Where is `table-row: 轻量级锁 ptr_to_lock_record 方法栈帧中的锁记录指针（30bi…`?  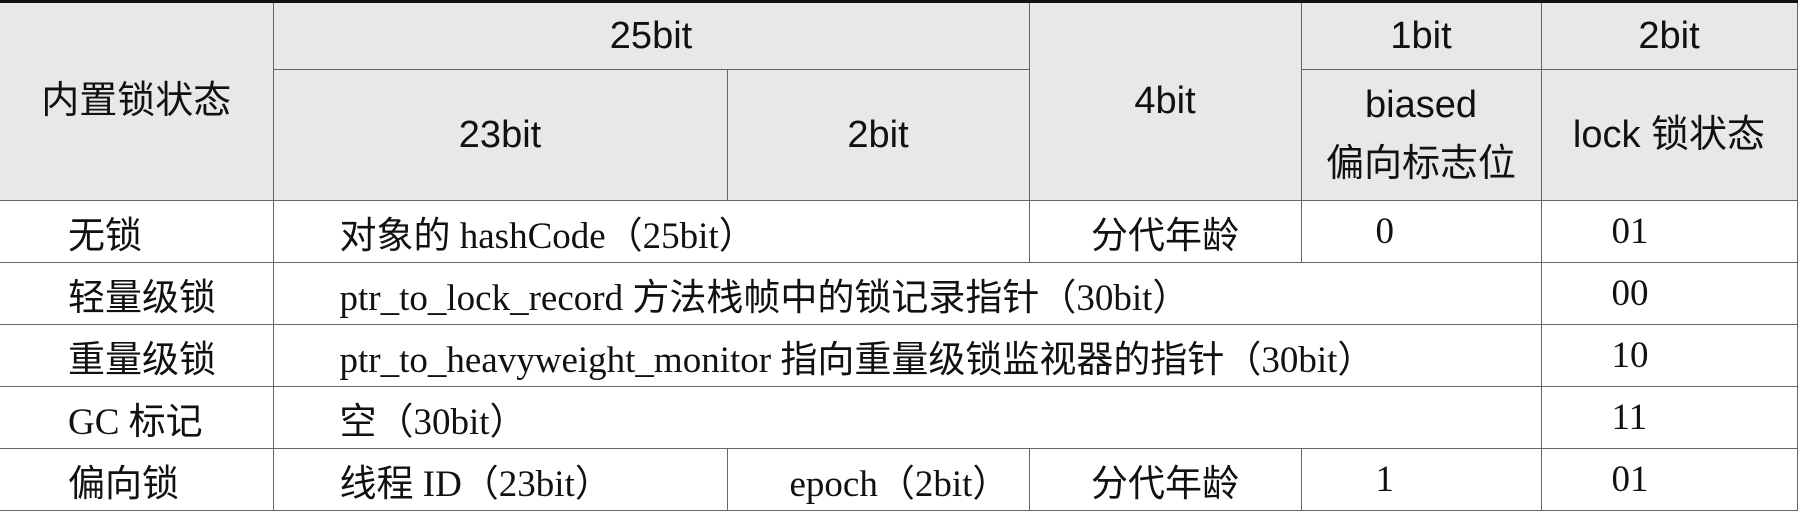 table-row: 轻量级锁 ptr_to_lock_record 方法栈帧中的锁记录指针（30bi… is located at coordinates (899, 293).